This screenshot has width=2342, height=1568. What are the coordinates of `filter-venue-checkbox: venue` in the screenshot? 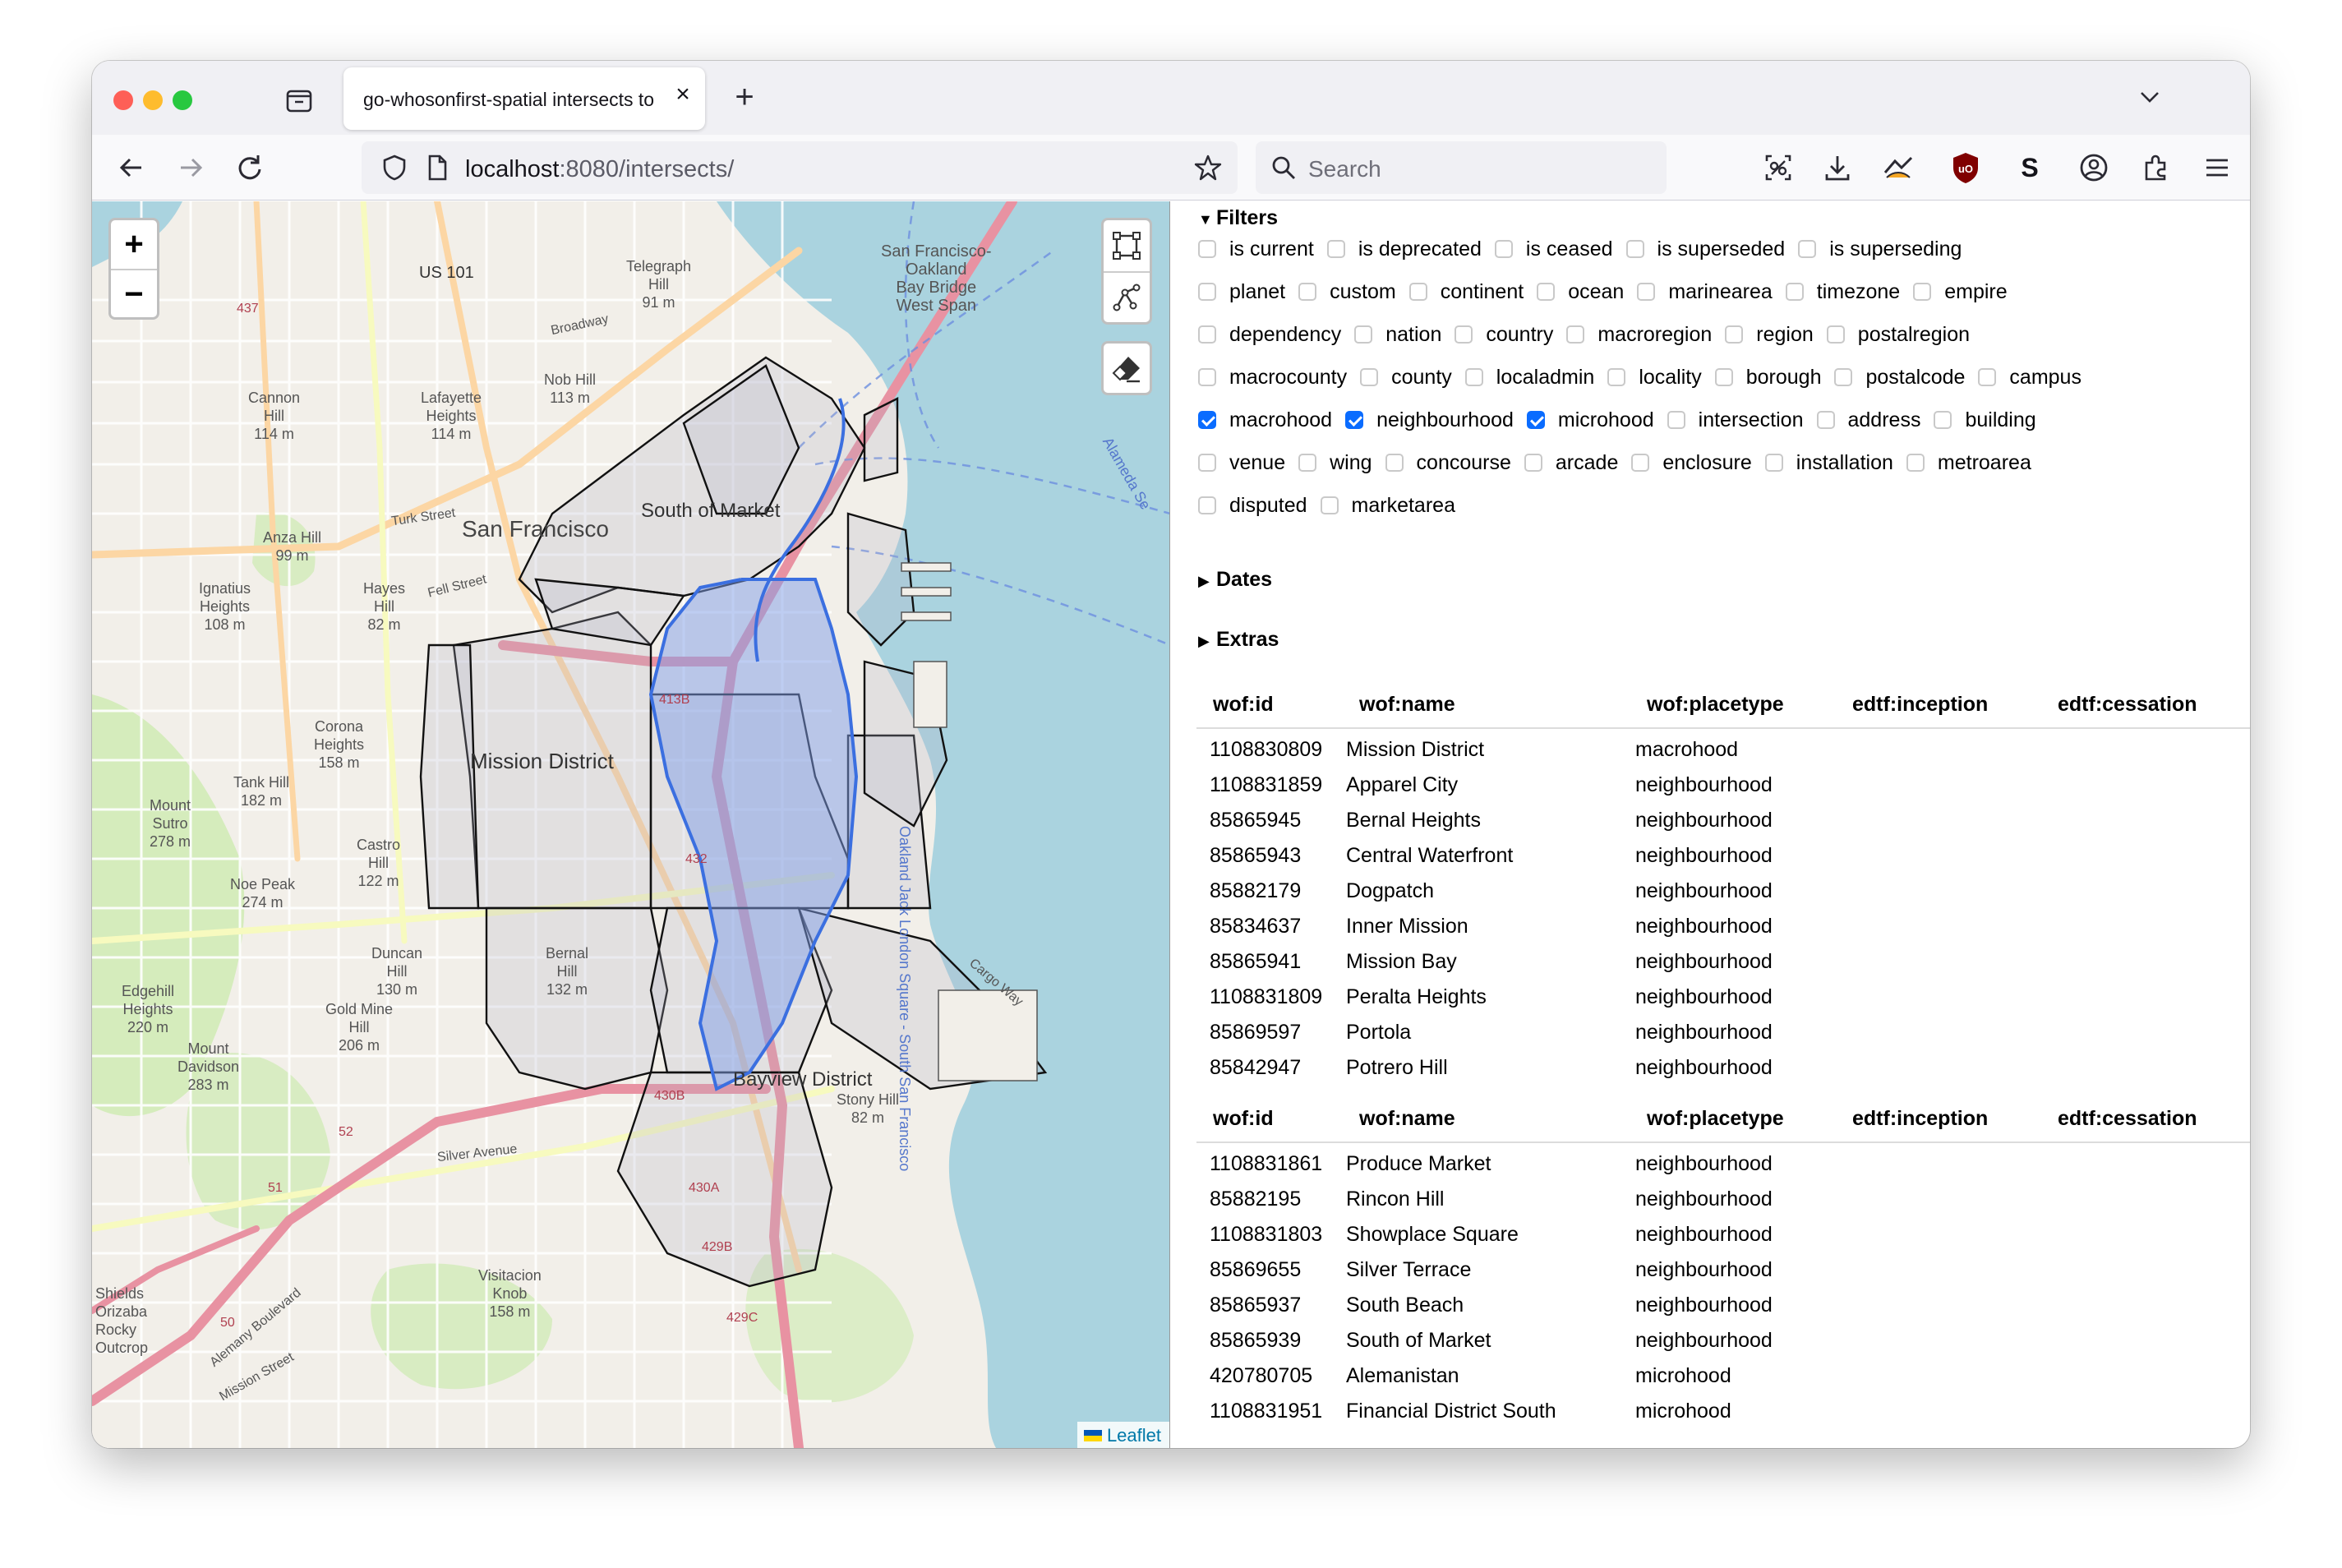 It's located at (1241, 463).